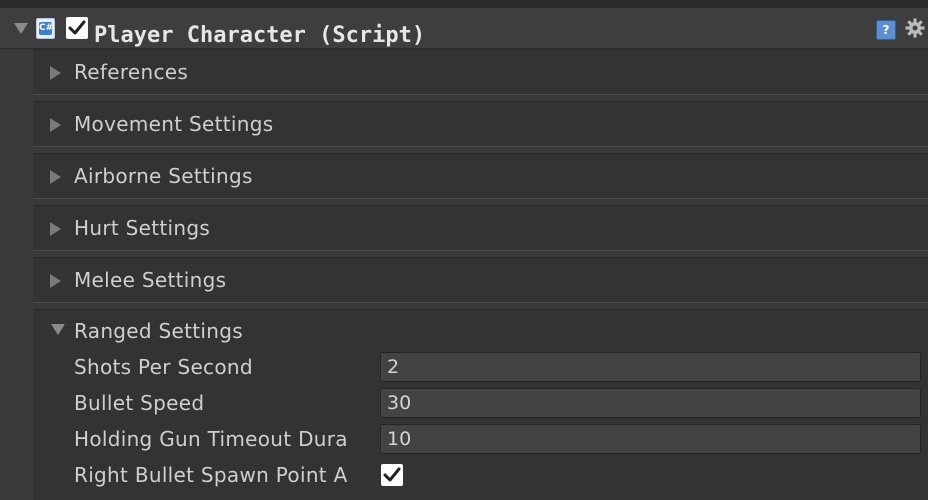  What do you see at coordinates (150, 280) in the screenshot?
I see `group-label: Melee Settings` at bounding box center [150, 280].